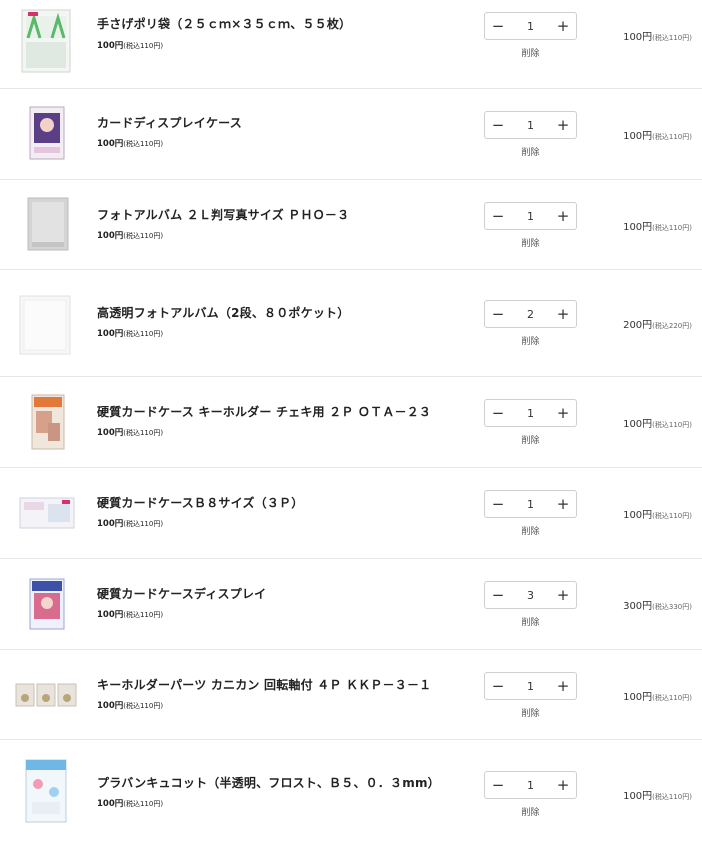 This screenshot has height=843, width=702. What do you see at coordinates (657, 604) in the screenshot?
I see `subtotal: 300円(税込330円)` at bounding box center [657, 604].